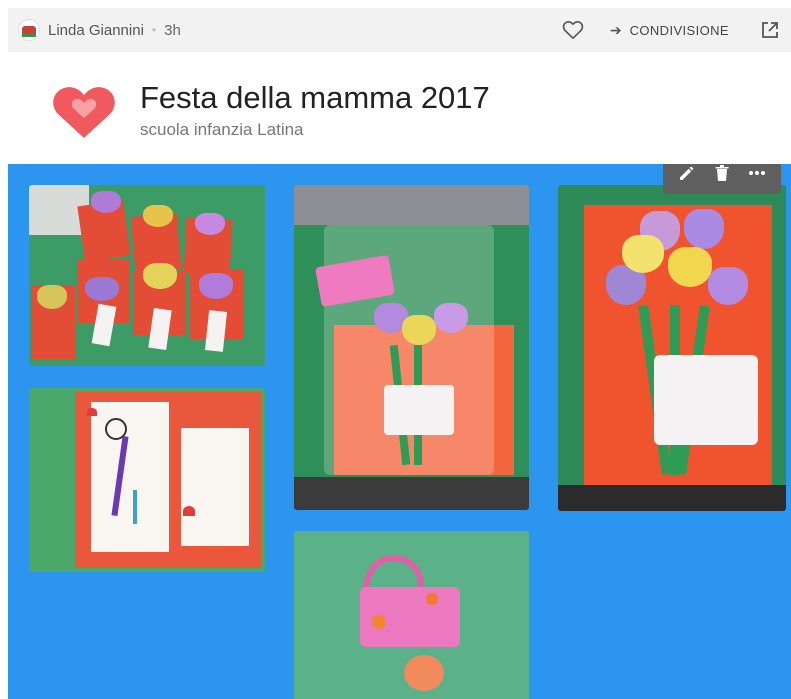  What do you see at coordinates (411, 347) in the screenshot?
I see `photo-bouquet-cellophane` at bounding box center [411, 347].